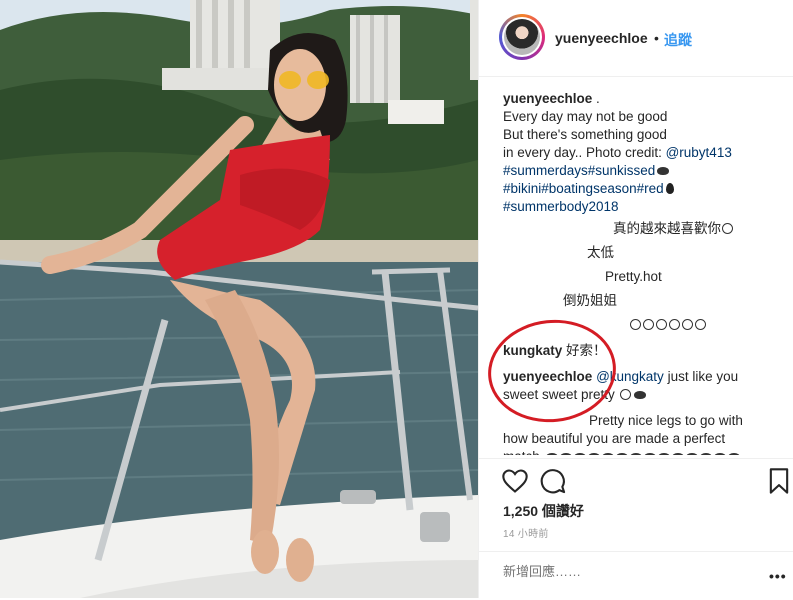 The height and width of the screenshot is (600, 793). I want to click on comment-text: Pretty nice legs to go with, so click(666, 420).